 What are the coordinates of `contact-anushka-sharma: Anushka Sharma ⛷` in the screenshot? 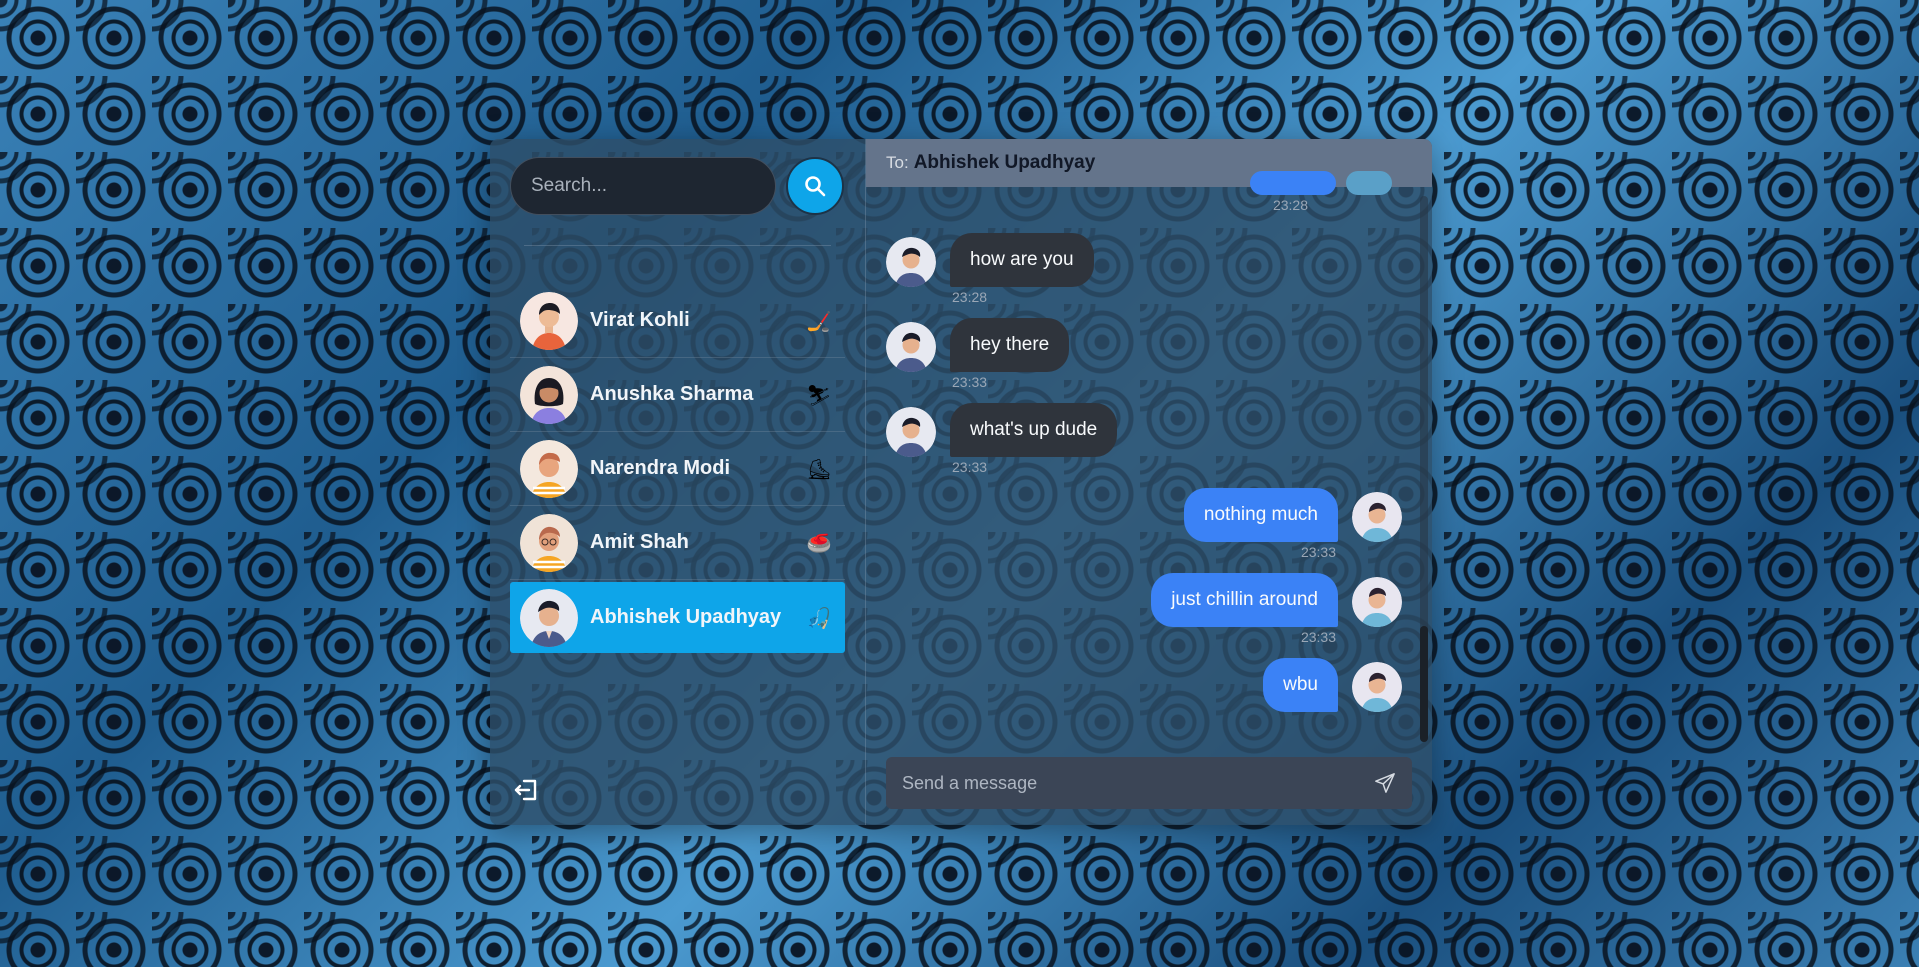 It's located at (677, 395).